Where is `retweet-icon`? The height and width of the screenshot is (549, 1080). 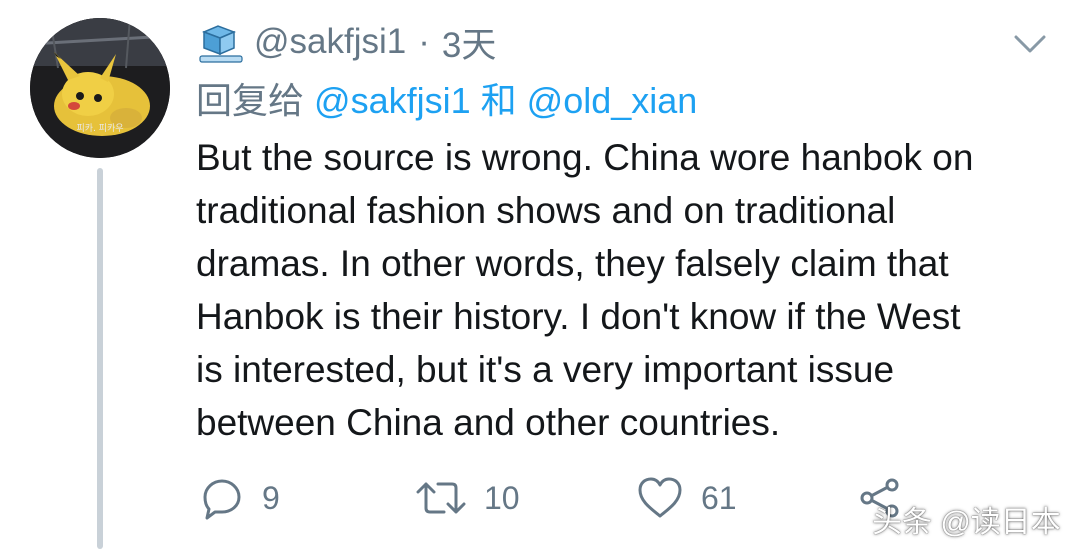 retweet-icon is located at coordinates (441, 498).